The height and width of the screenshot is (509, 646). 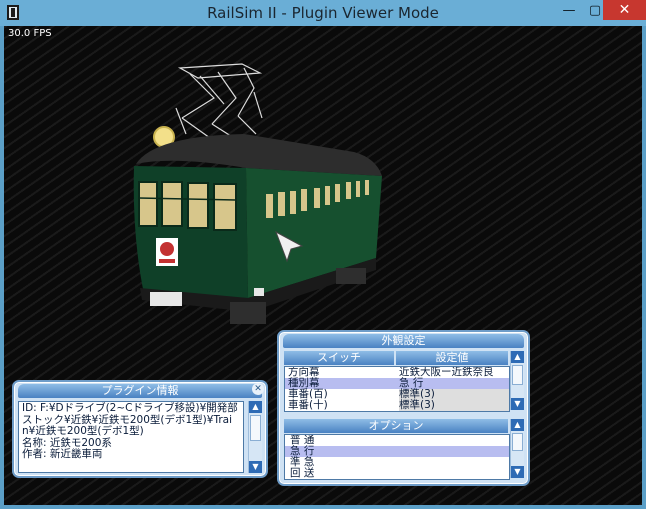 I want to click on close-icon: ✕, so click(x=258, y=389).